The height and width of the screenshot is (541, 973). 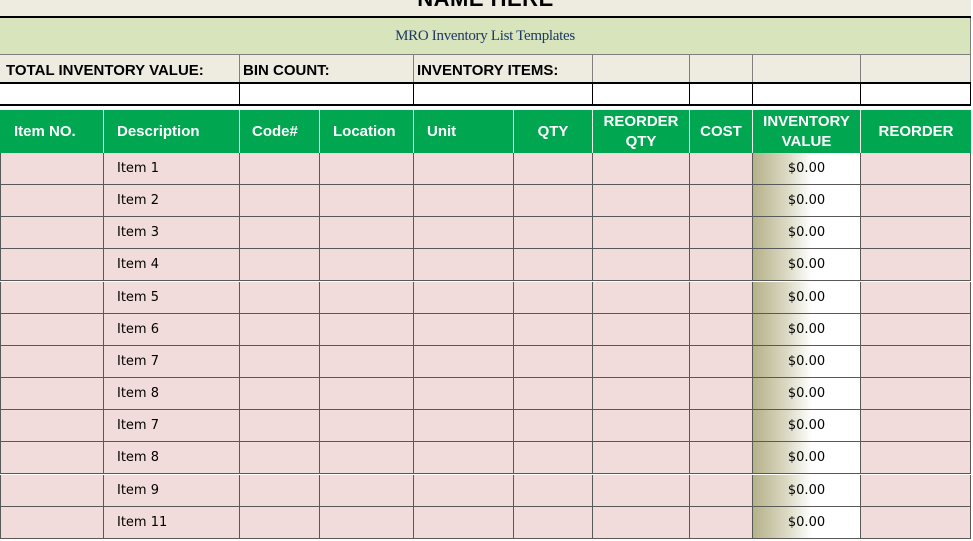 I want to click on header-unit: Unit, so click(x=464, y=131).